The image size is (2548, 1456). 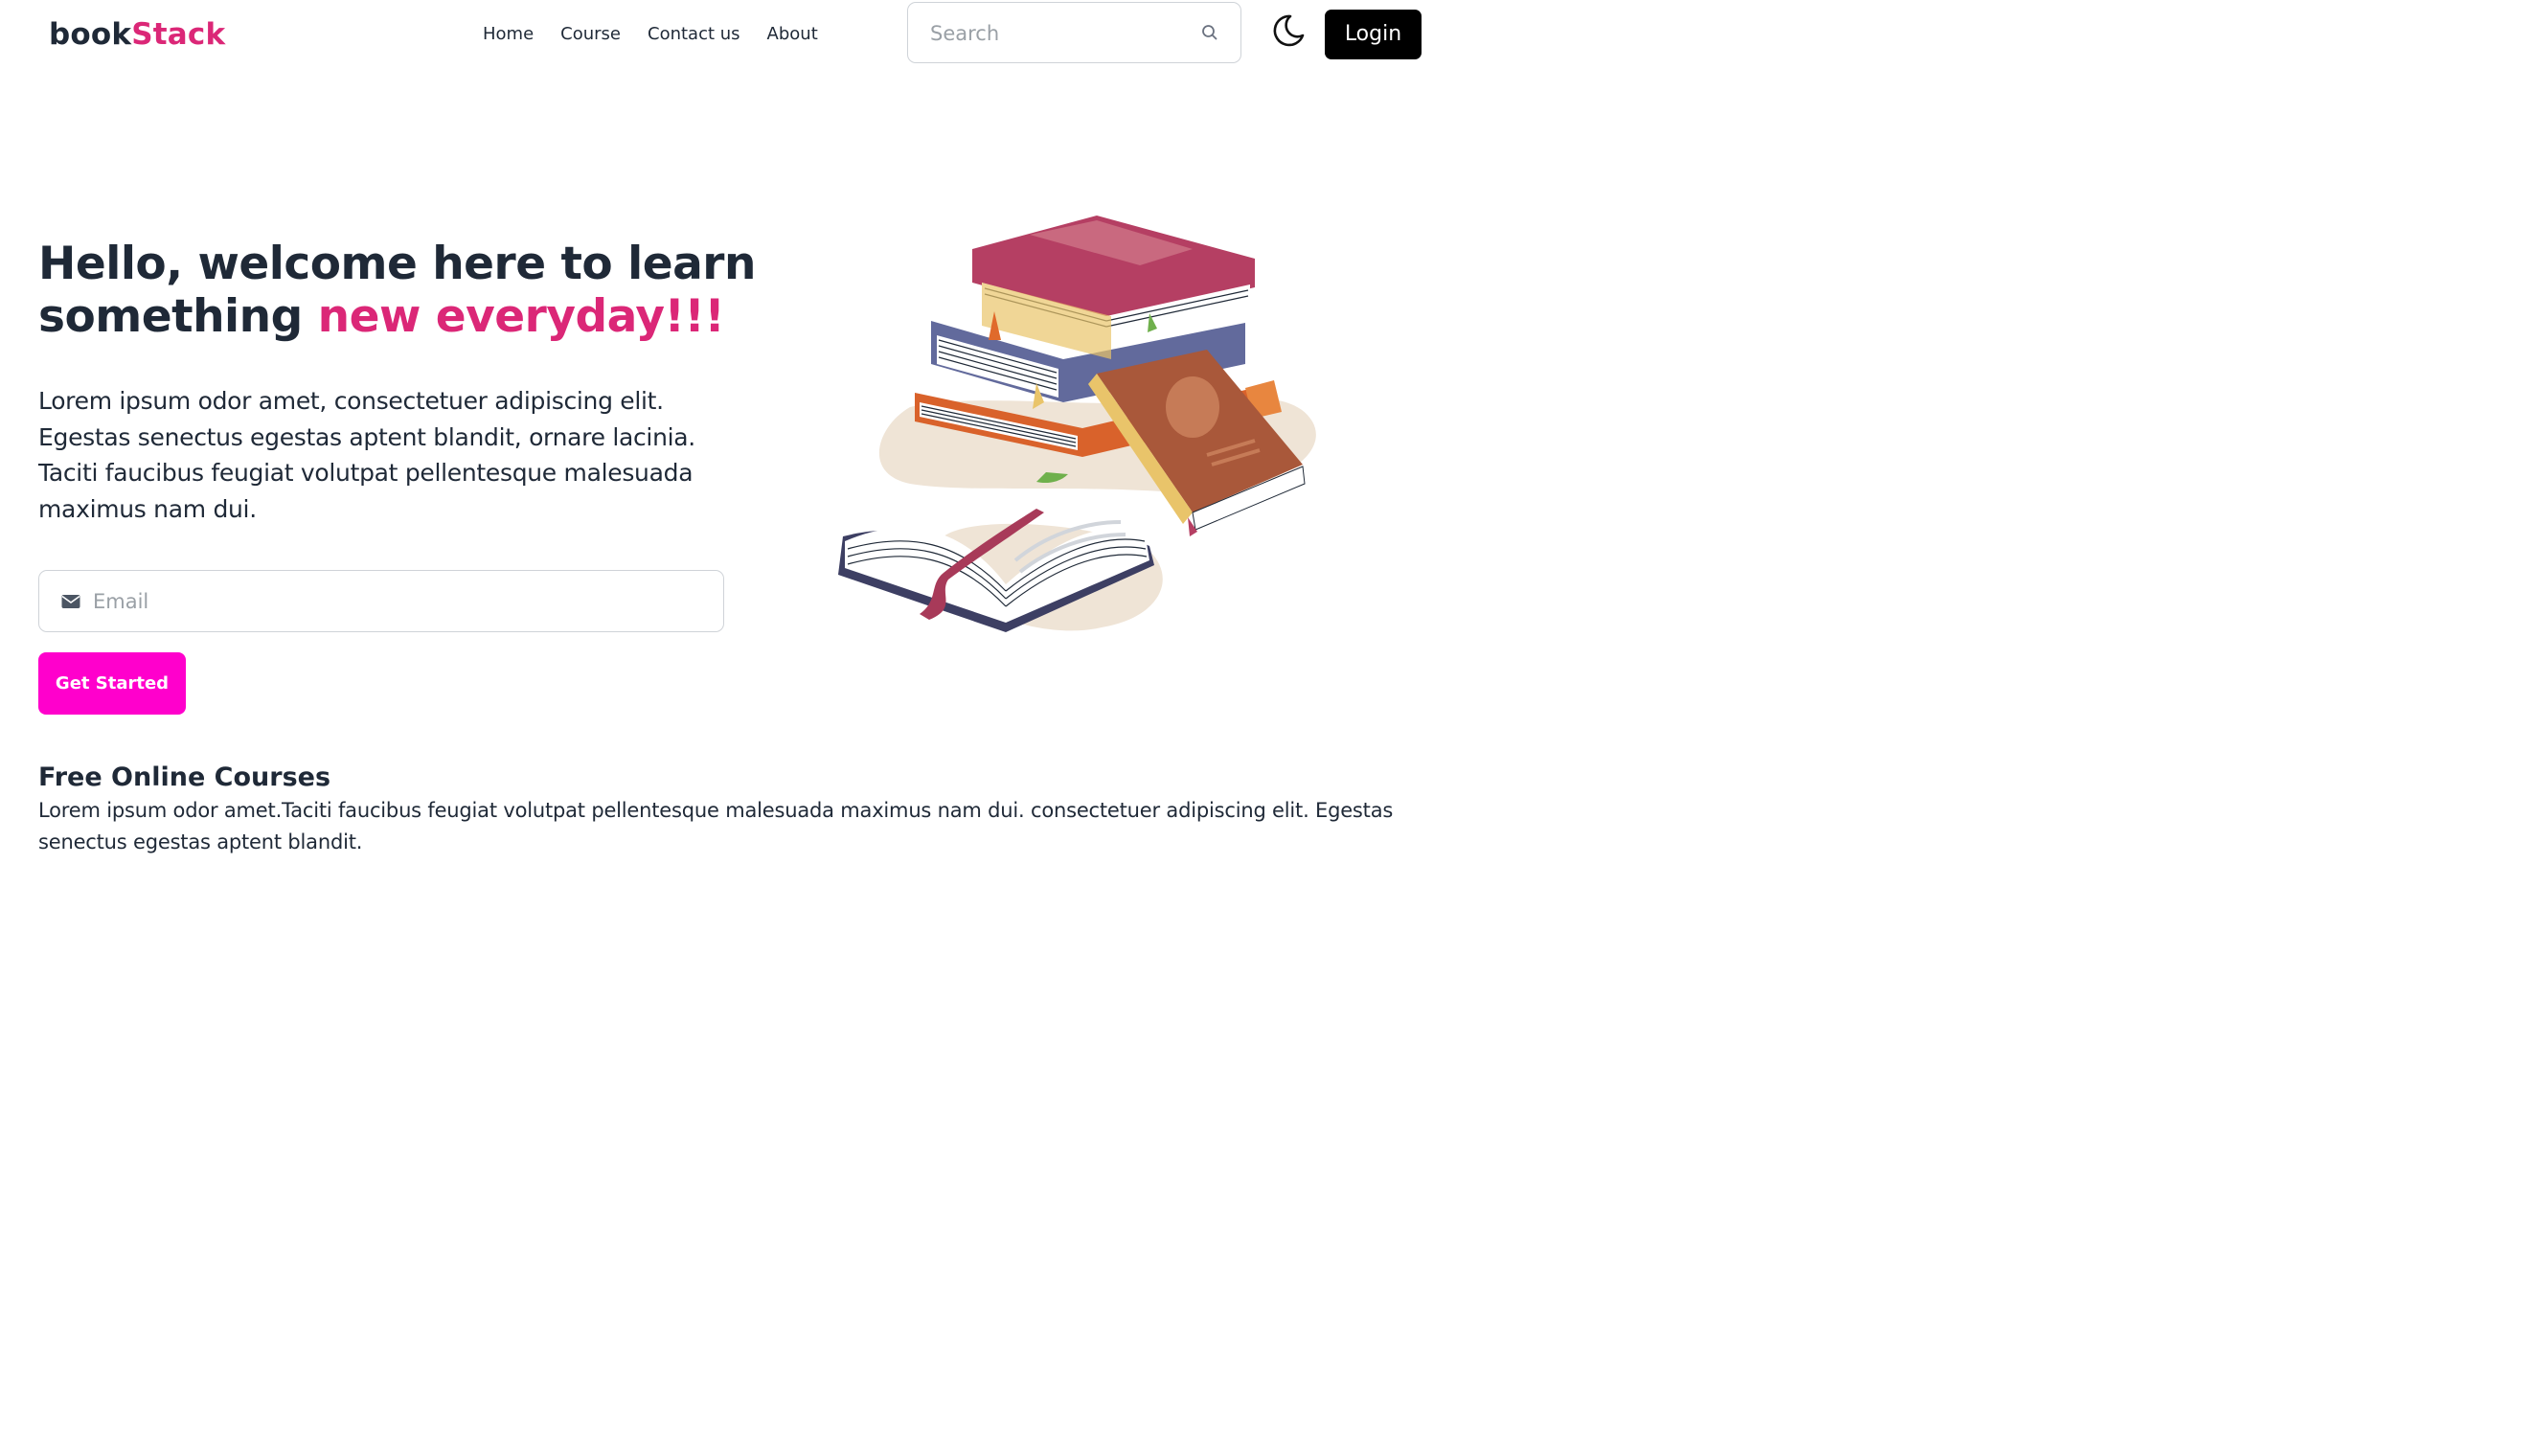 What do you see at coordinates (1373, 34) in the screenshot?
I see `login-button: Login` at bounding box center [1373, 34].